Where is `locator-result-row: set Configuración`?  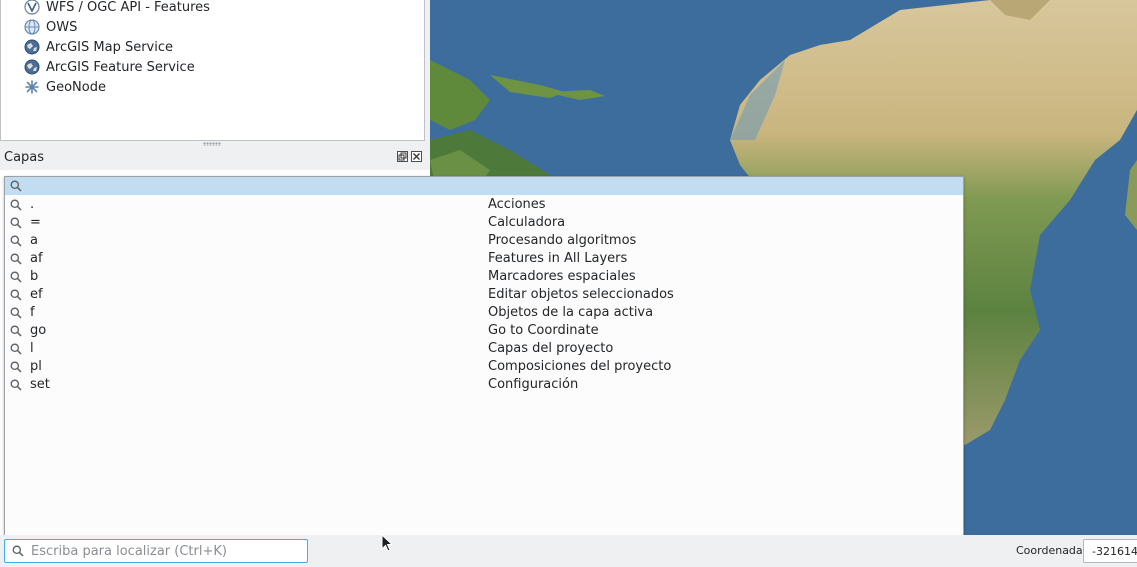 locator-result-row: set Configuración is located at coordinates (484, 385).